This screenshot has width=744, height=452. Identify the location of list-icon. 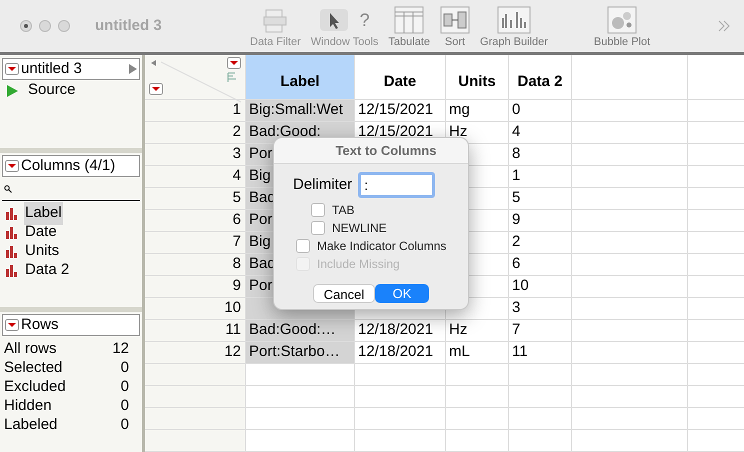
(232, 77).